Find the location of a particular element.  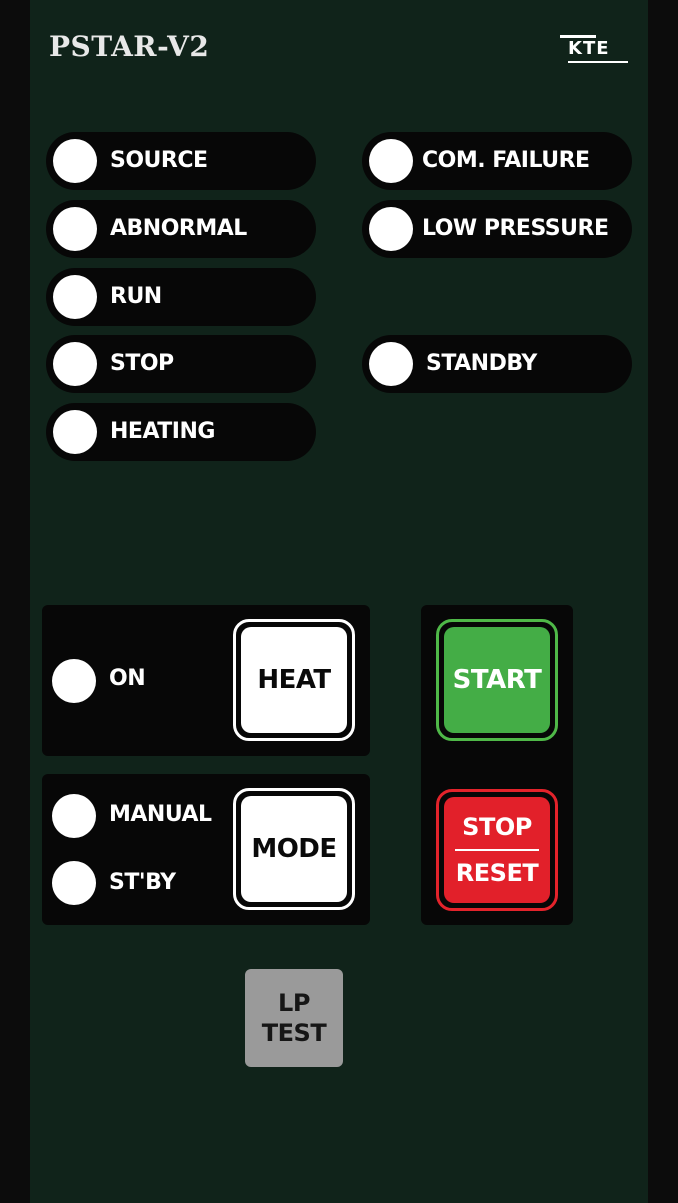

mode-button-label: MODE is located at coordinates (294, 849).